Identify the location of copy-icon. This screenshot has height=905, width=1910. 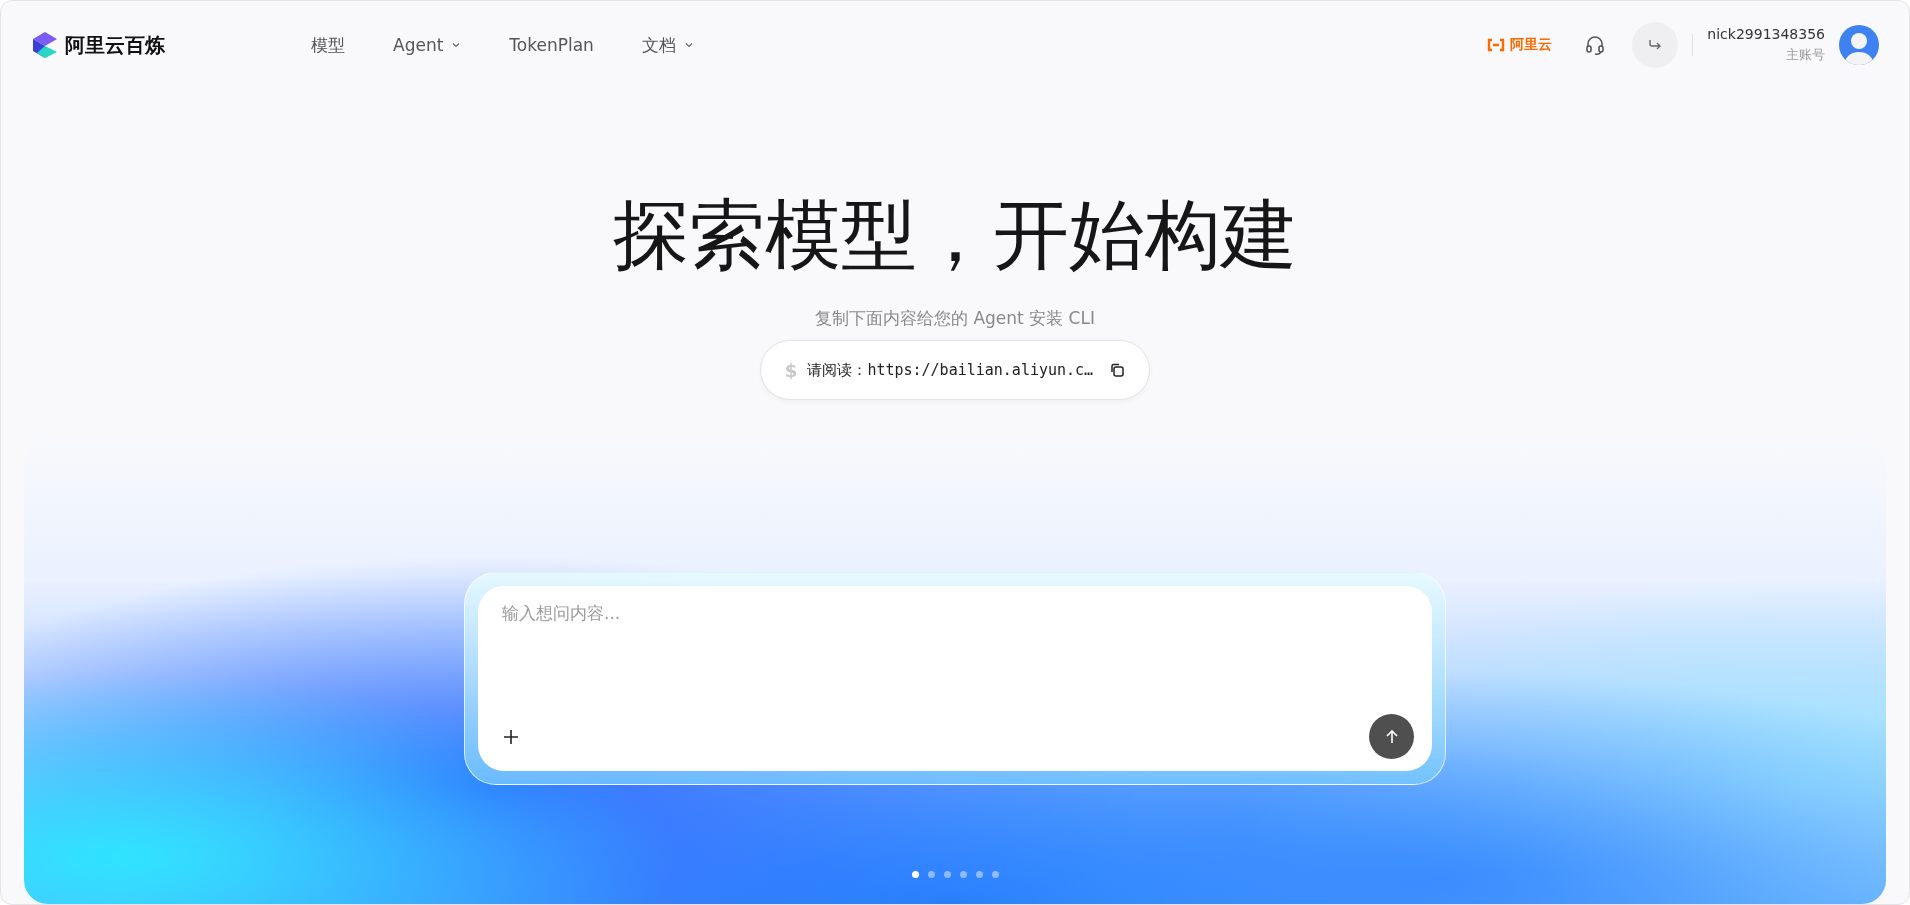
(1117, 370).